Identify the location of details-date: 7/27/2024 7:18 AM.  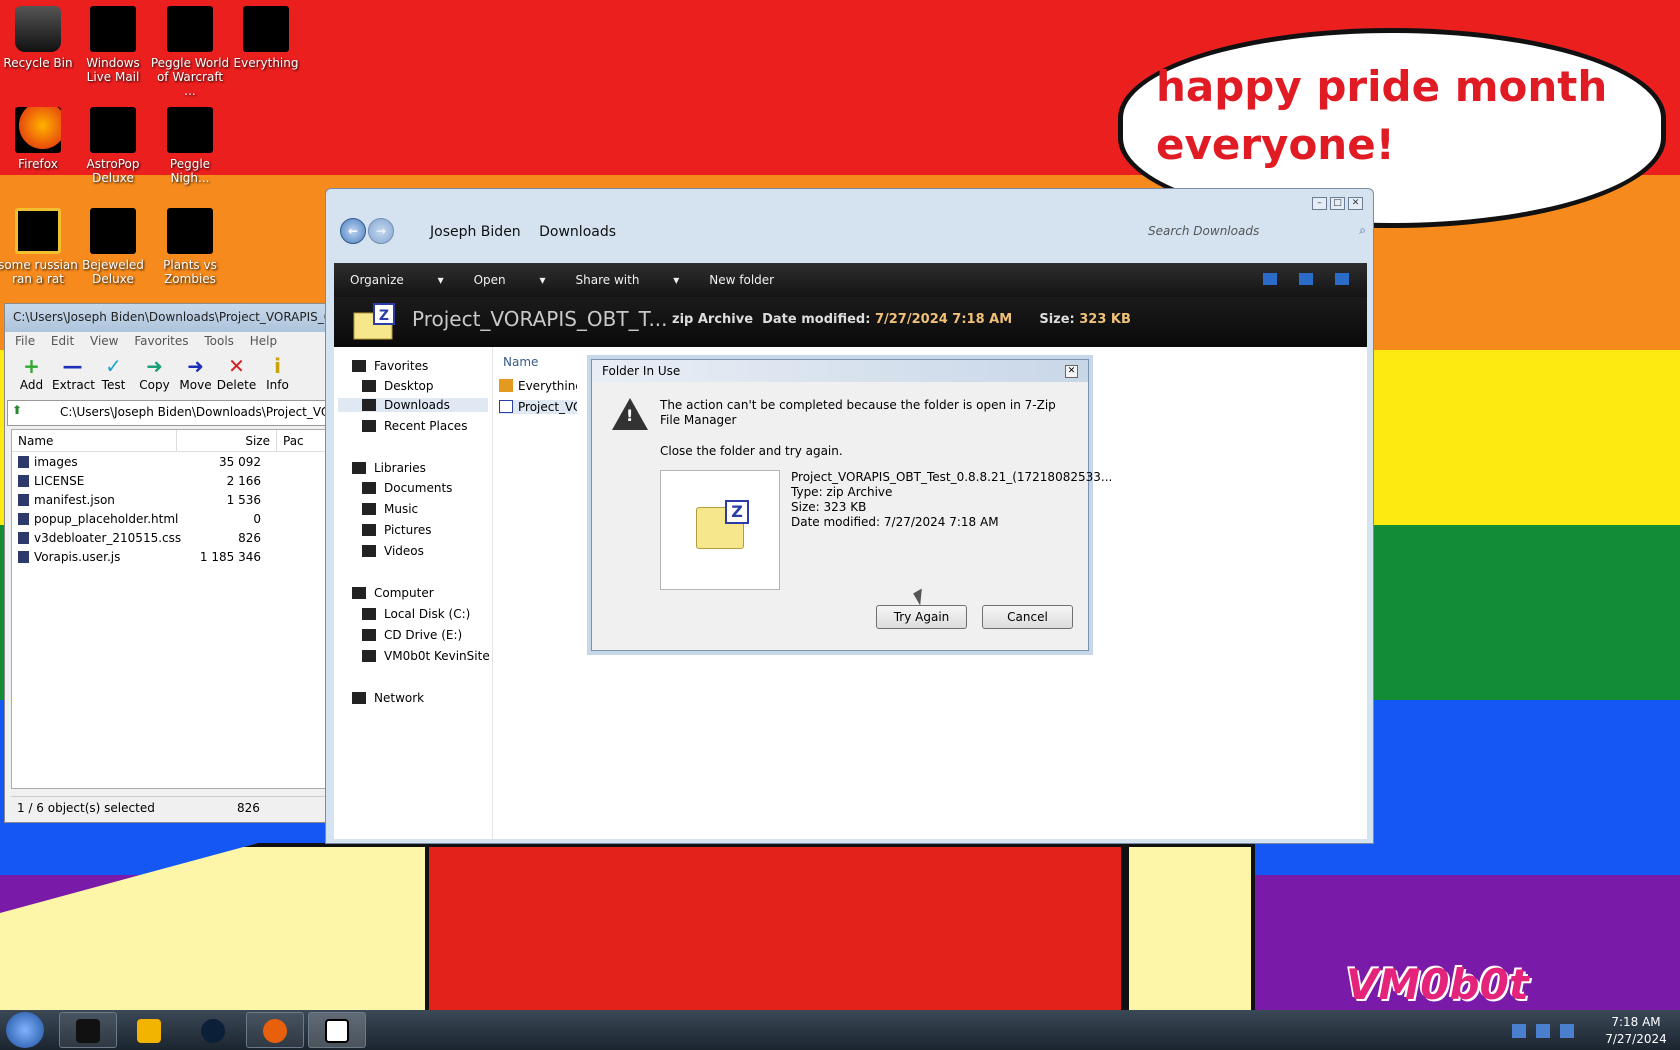
(943, 319).